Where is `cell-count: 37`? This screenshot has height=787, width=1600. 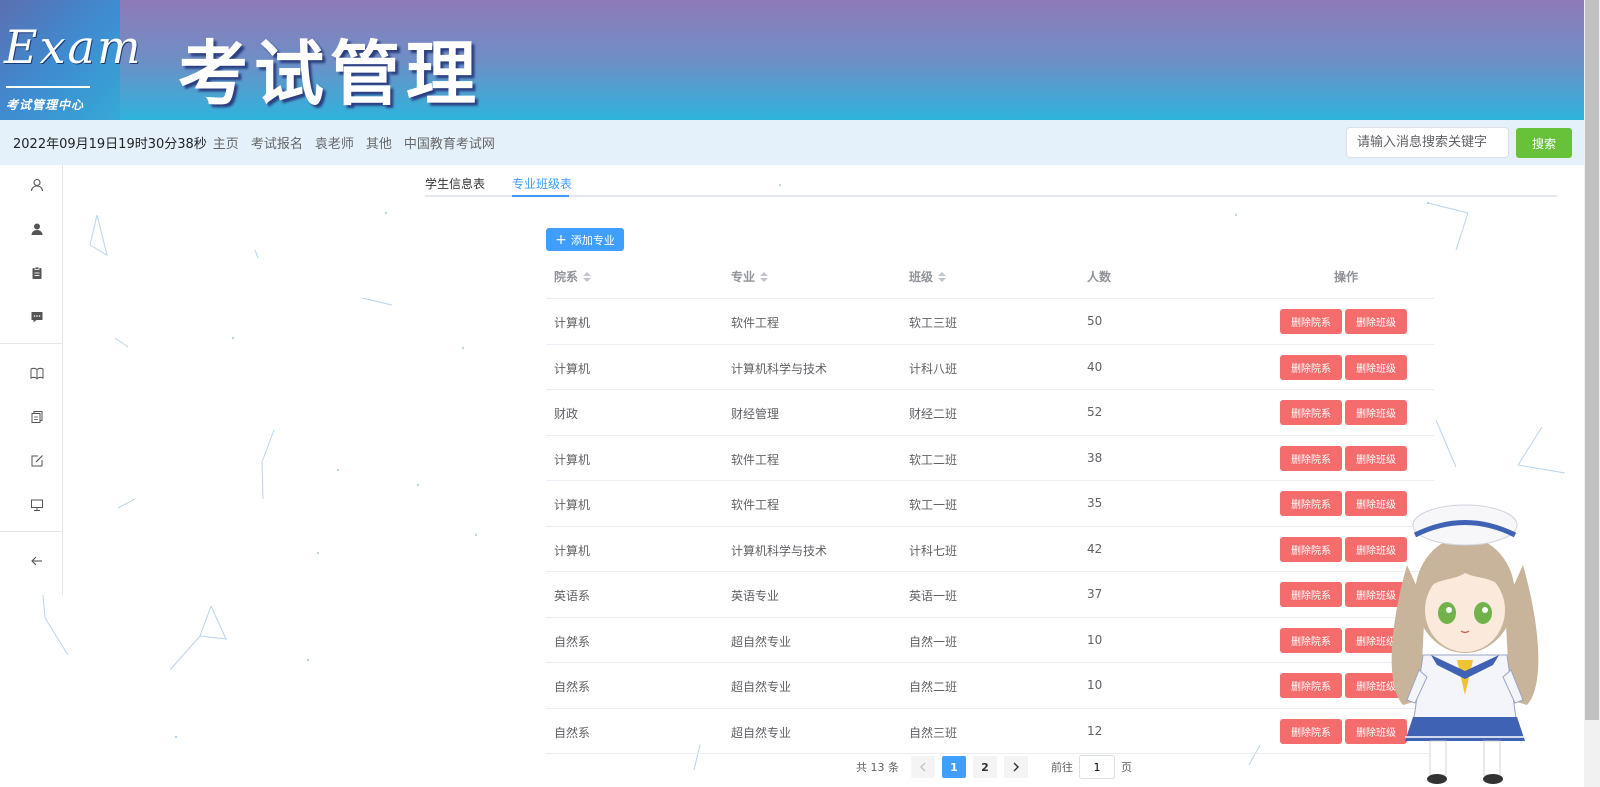
cell-count: 37 is located at coordinates (1095, 594).